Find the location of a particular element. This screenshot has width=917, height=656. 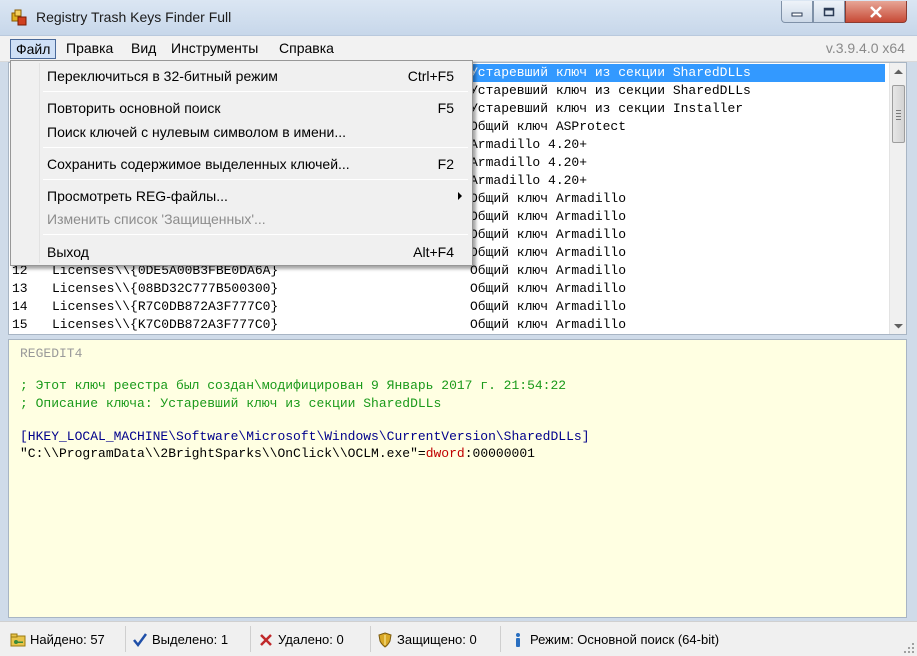

row-key-name: Licenses\\{R7C0DB872A3F777C0} is located at coordinates (165, 306).